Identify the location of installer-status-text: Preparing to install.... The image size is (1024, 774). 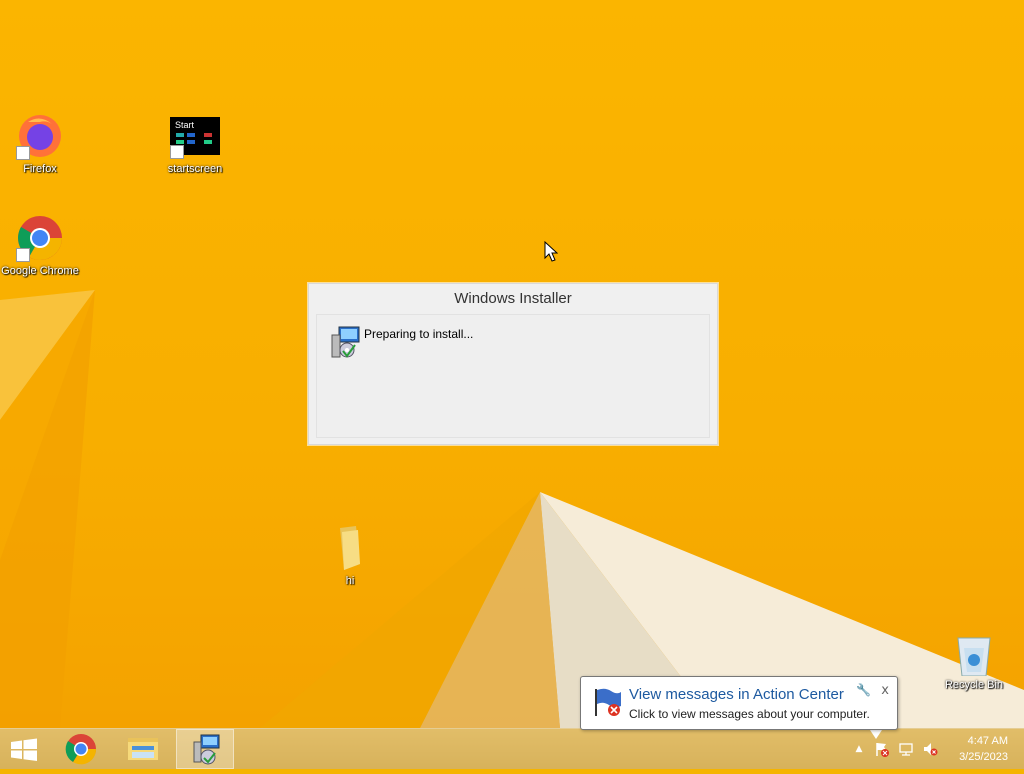
(419, 334).